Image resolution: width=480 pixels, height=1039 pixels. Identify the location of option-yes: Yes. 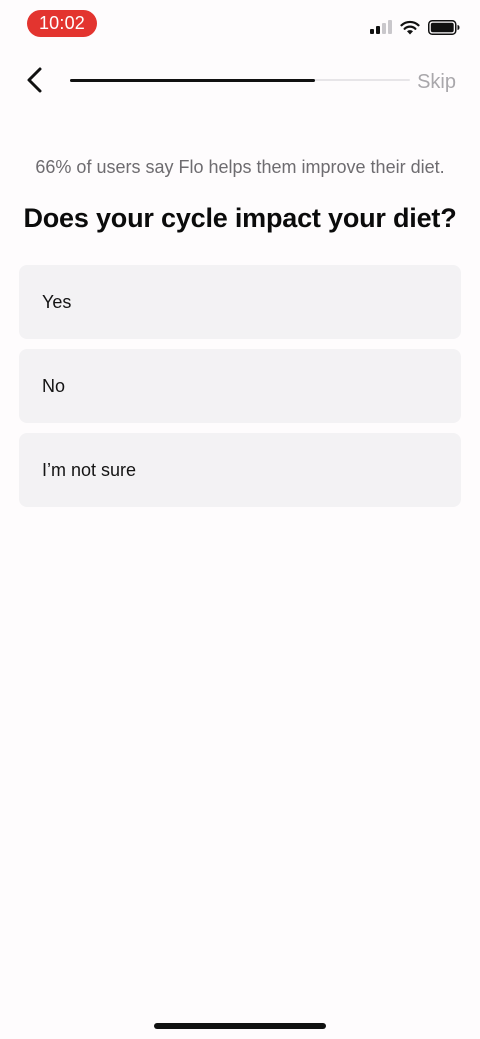
(240, 302).